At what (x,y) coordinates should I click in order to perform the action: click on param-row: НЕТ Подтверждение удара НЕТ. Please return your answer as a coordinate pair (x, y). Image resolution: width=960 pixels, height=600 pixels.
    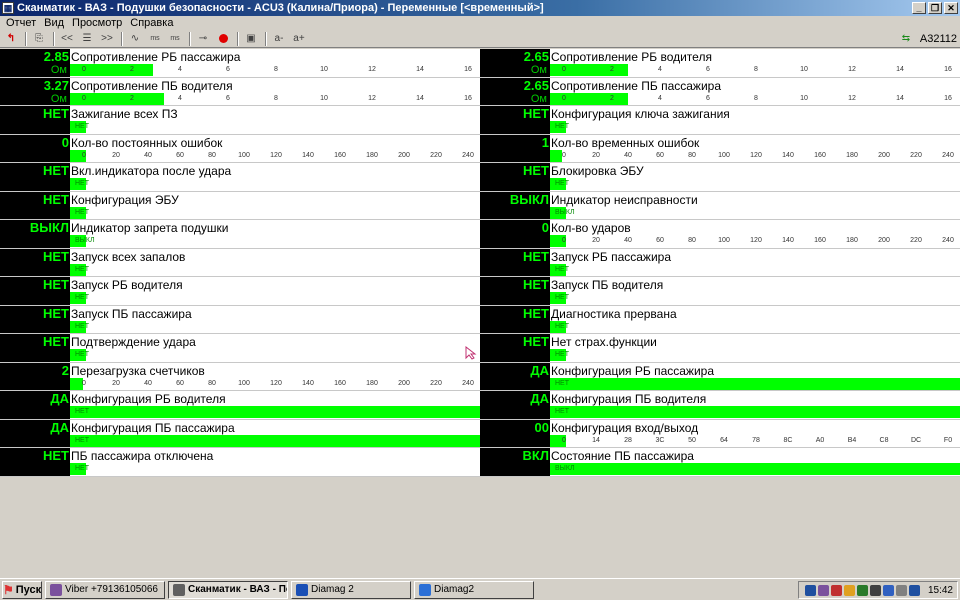
    Looking at the image, I should click on (240, 348).